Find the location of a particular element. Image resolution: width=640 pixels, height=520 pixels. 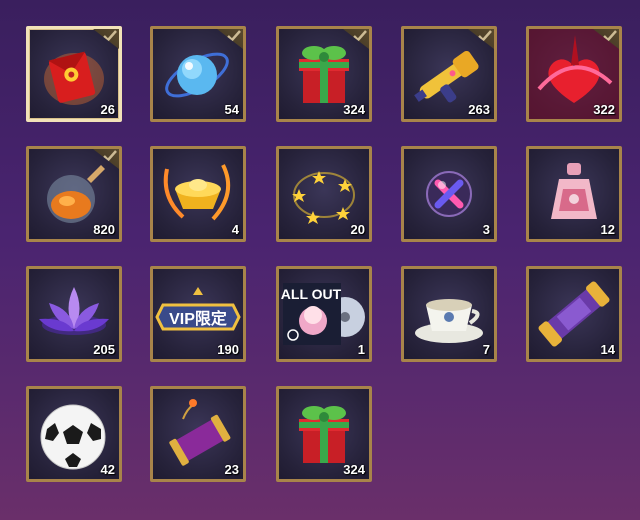

item-count: 14 is located at coordinates (607, 349).